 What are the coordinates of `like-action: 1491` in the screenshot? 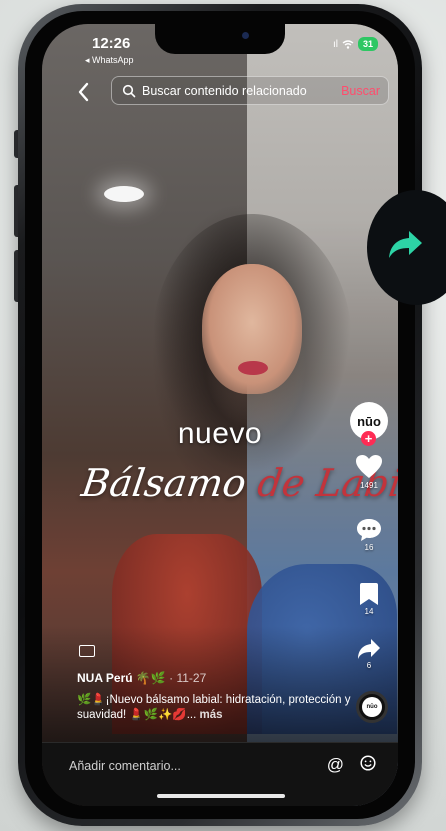 It's located at (369, 472).